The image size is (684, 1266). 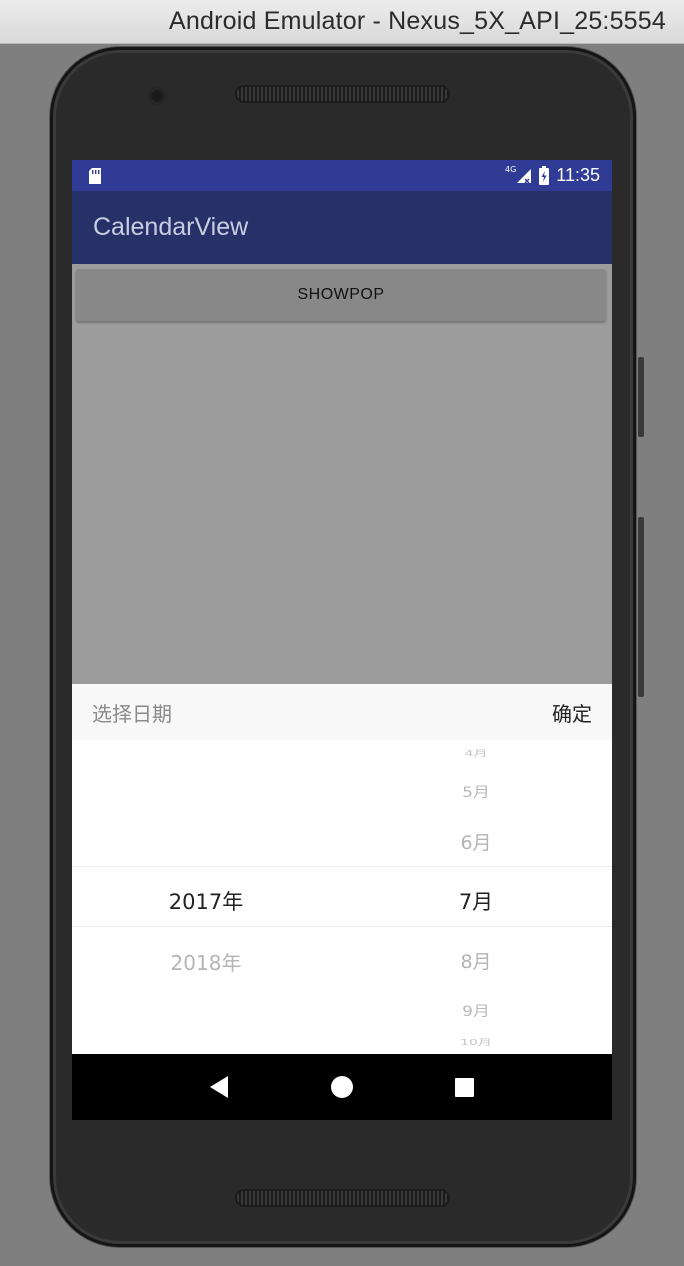 What do you see at coordinates (342, 712) in the screenshot?
I see `date-sheet-header: 选择日期 确定` at bounding box center [342, 712].